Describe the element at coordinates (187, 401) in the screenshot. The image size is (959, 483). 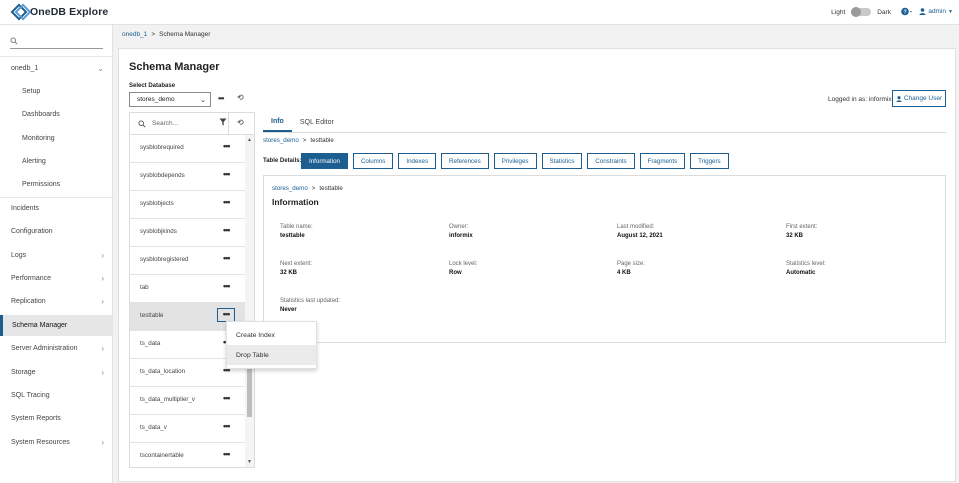
I see `table-row: ts_data_multiplier_v •••` at that location.